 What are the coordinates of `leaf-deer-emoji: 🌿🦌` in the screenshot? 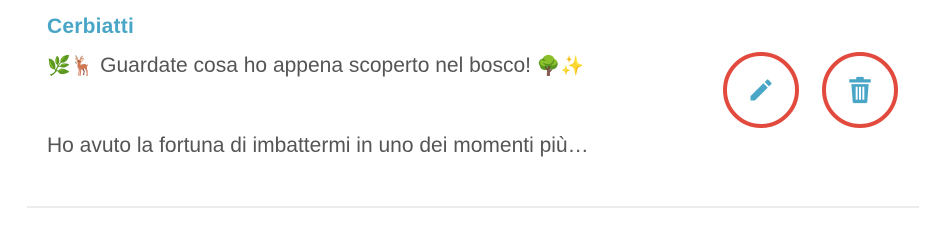 It's located at (71, 66).